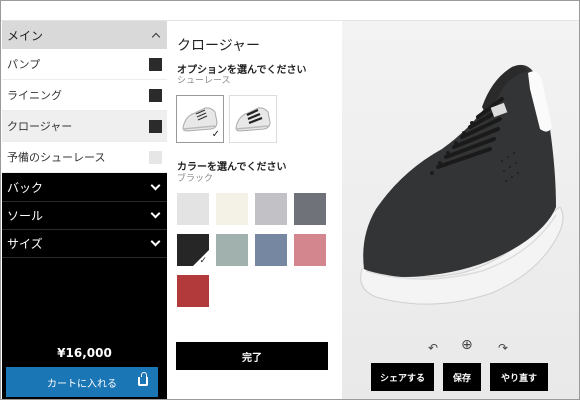 Image resolution: width=580 pixels, height=400 pixels. What do you see at coordinates (467, 345) in the screenshot?
I see `zoom-in-icon: ⊕` at bounding box center [467, 345].